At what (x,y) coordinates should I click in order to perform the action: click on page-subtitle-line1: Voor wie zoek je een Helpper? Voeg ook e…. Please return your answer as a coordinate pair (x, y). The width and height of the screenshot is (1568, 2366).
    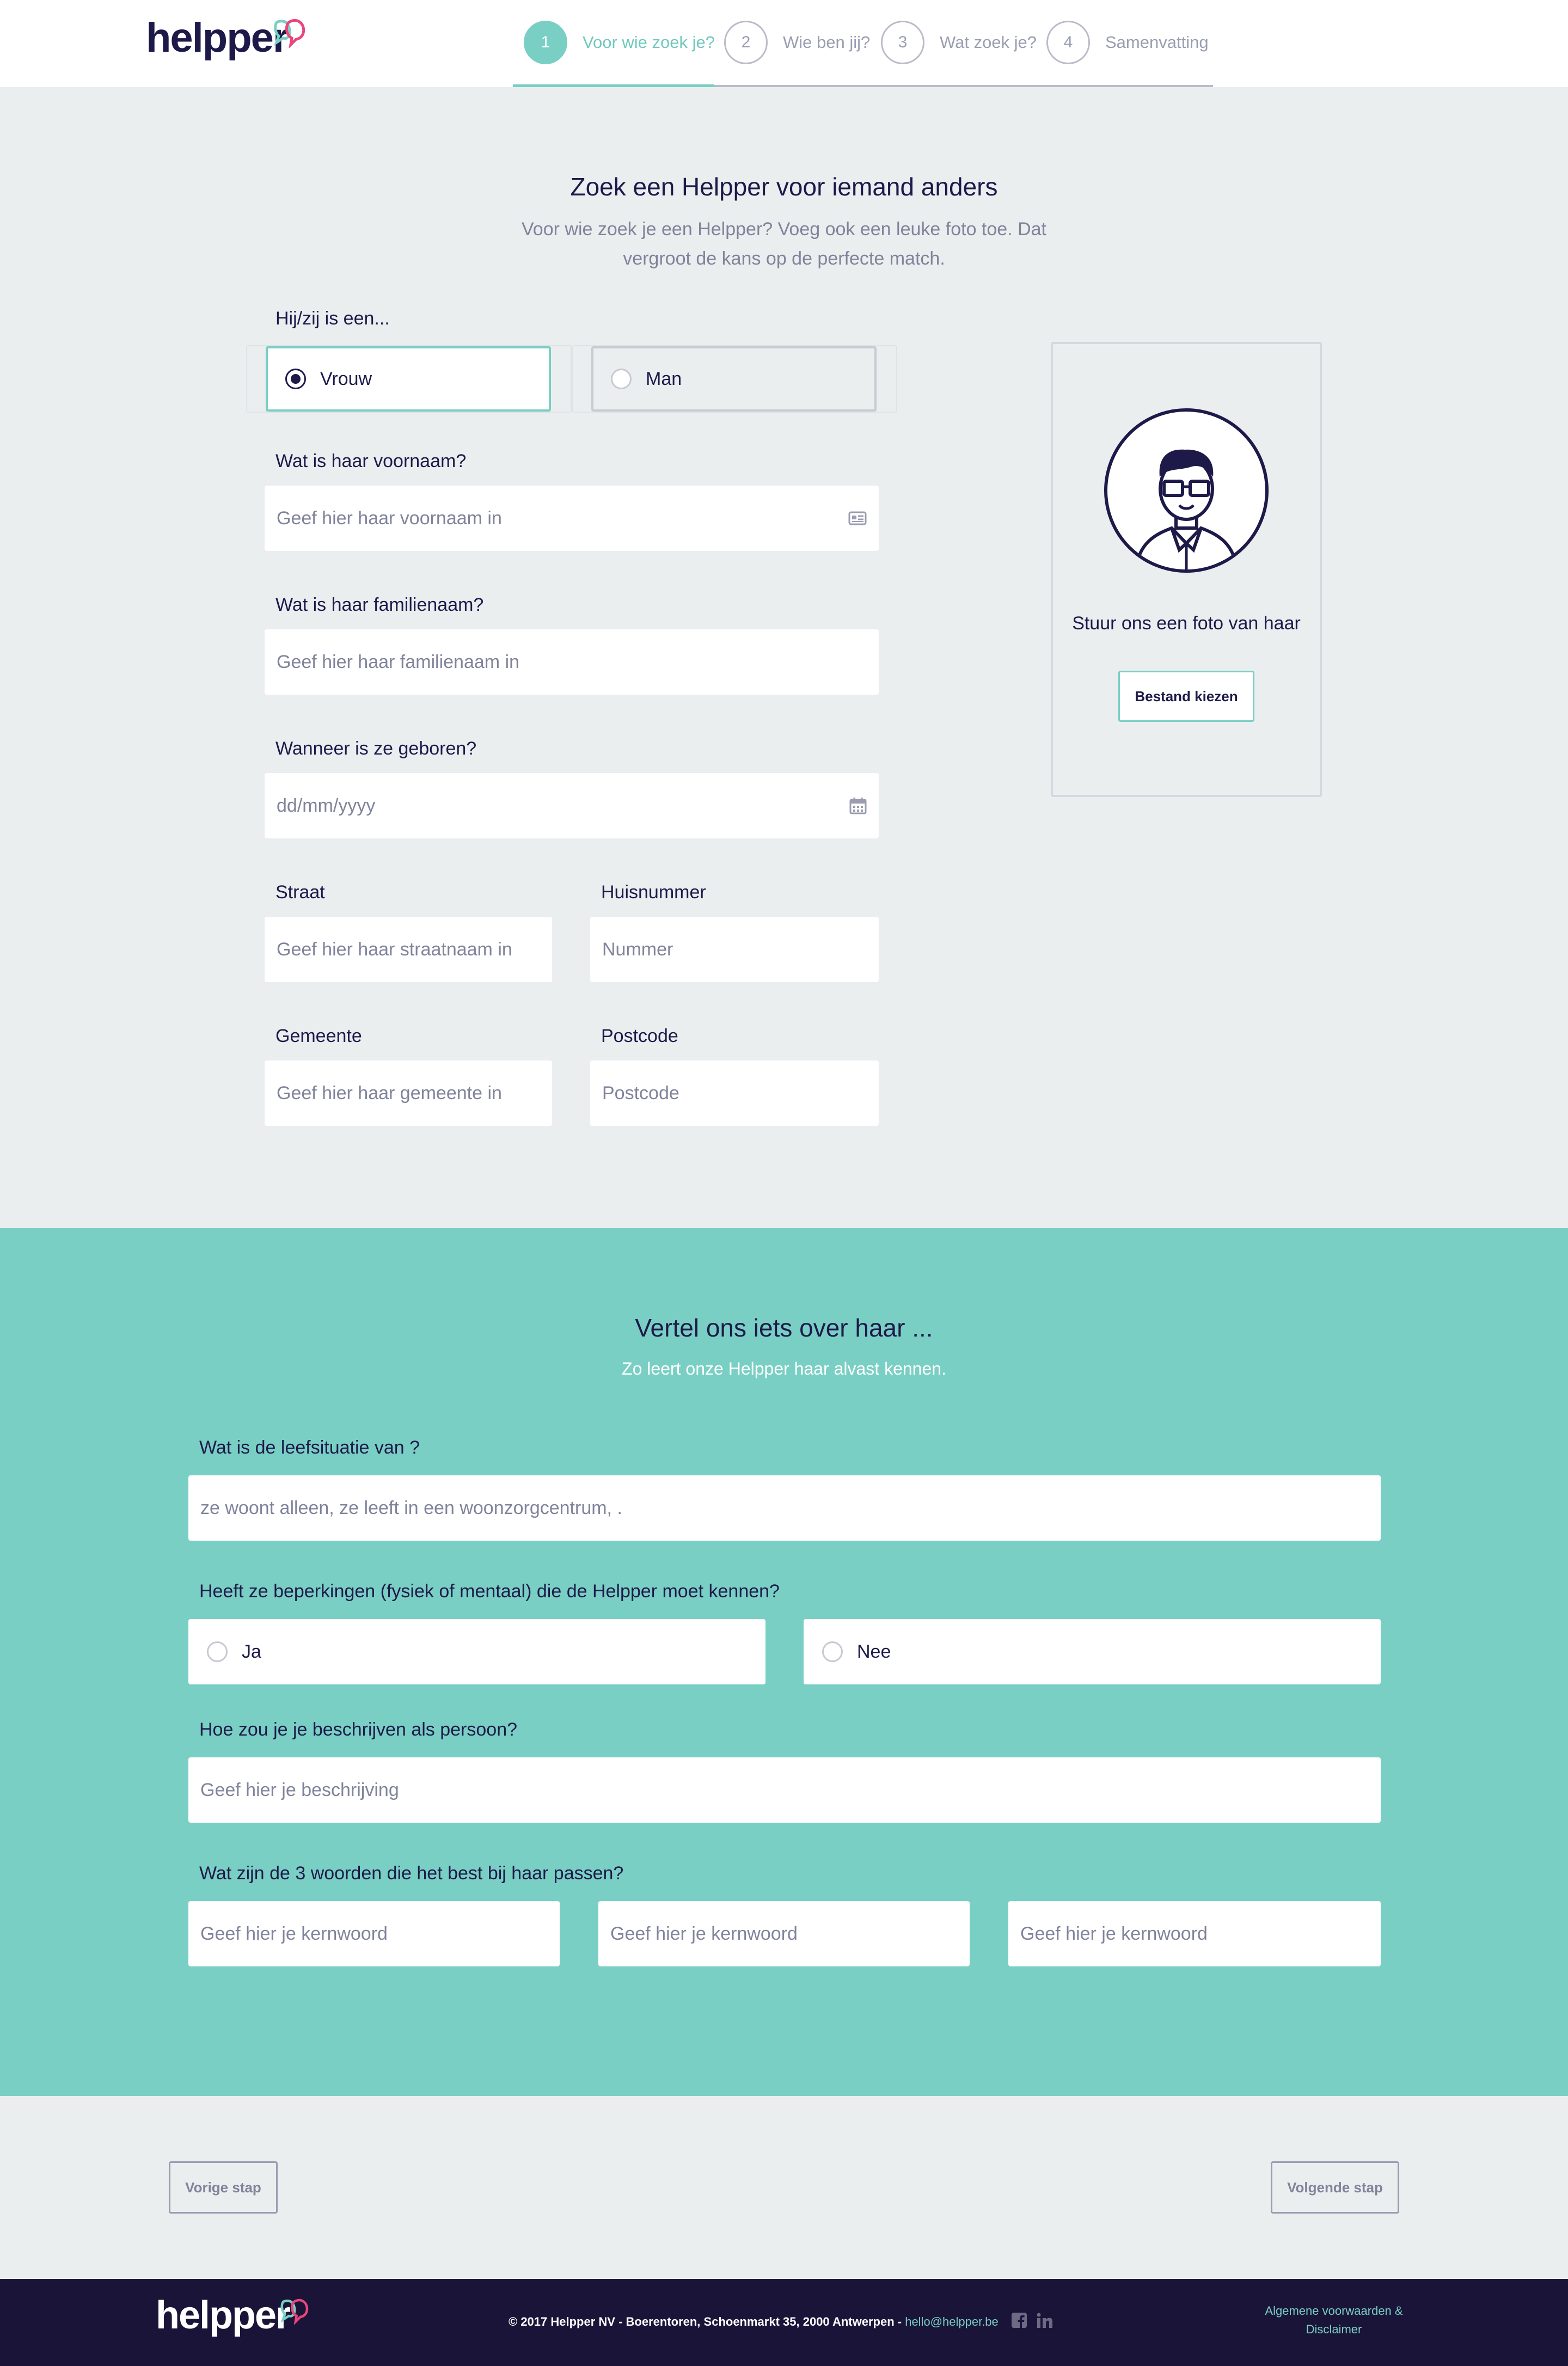
    Looking at the image, I should click on (784, 229).